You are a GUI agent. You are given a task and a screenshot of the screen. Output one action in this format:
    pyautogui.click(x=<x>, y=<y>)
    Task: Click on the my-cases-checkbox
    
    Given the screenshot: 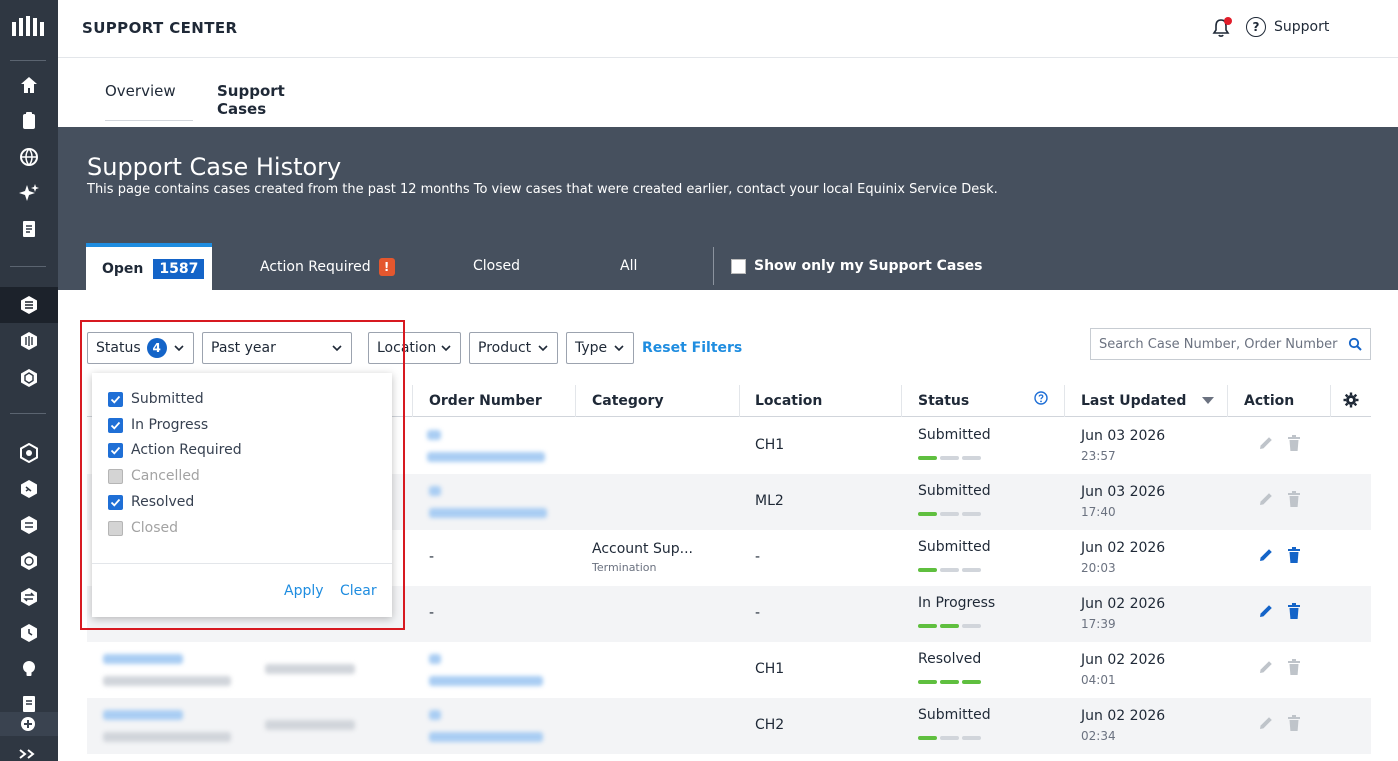 What is the action you would take?
    pyautogui.click(x=738, y=266)
    